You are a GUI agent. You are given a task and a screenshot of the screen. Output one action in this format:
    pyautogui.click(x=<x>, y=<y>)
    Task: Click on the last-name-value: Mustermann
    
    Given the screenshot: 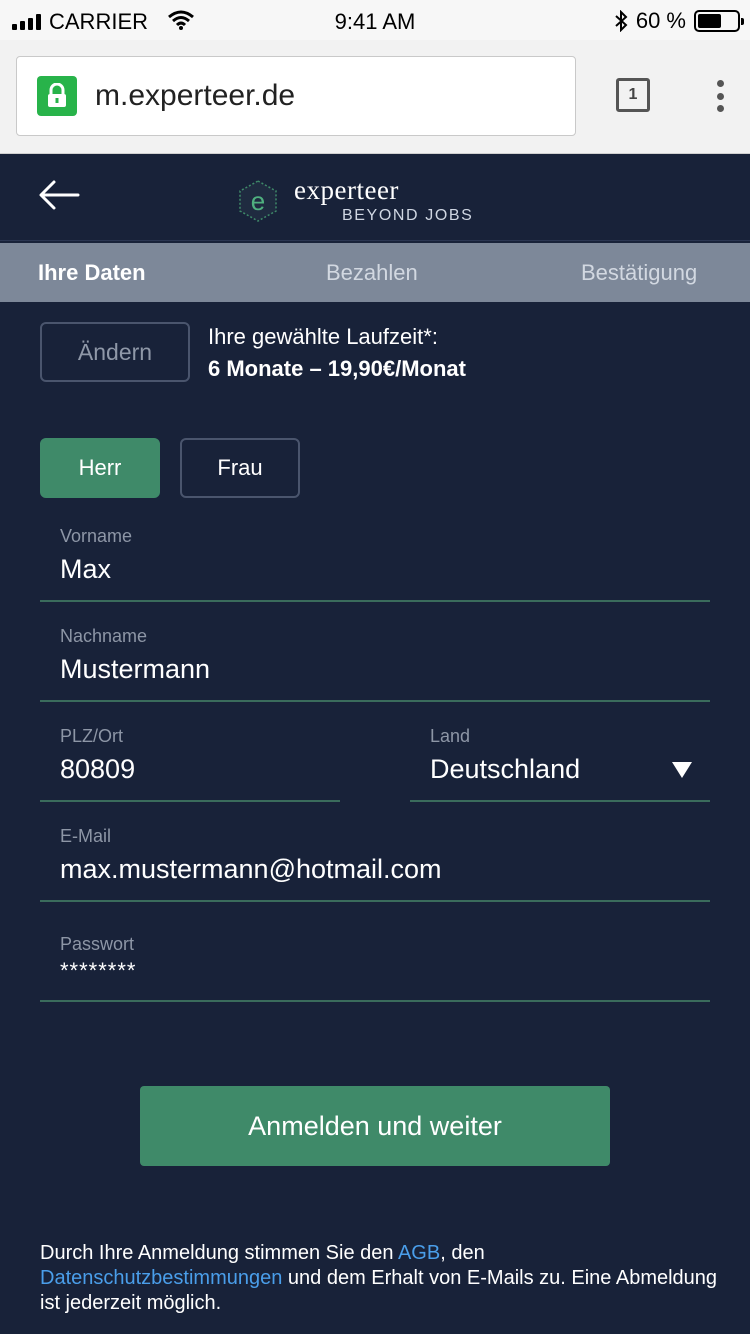 What is the action you would take?
    pyautogui.click(x=135, y=669)
    